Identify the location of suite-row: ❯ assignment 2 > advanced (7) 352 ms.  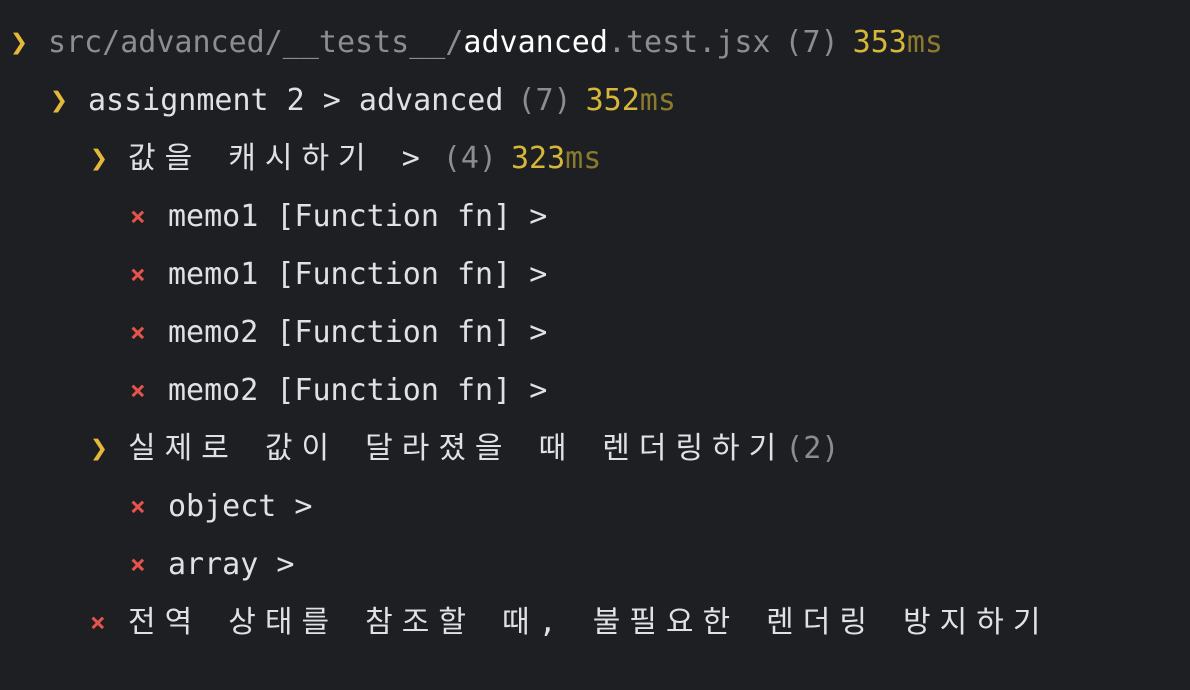
(595, 101).